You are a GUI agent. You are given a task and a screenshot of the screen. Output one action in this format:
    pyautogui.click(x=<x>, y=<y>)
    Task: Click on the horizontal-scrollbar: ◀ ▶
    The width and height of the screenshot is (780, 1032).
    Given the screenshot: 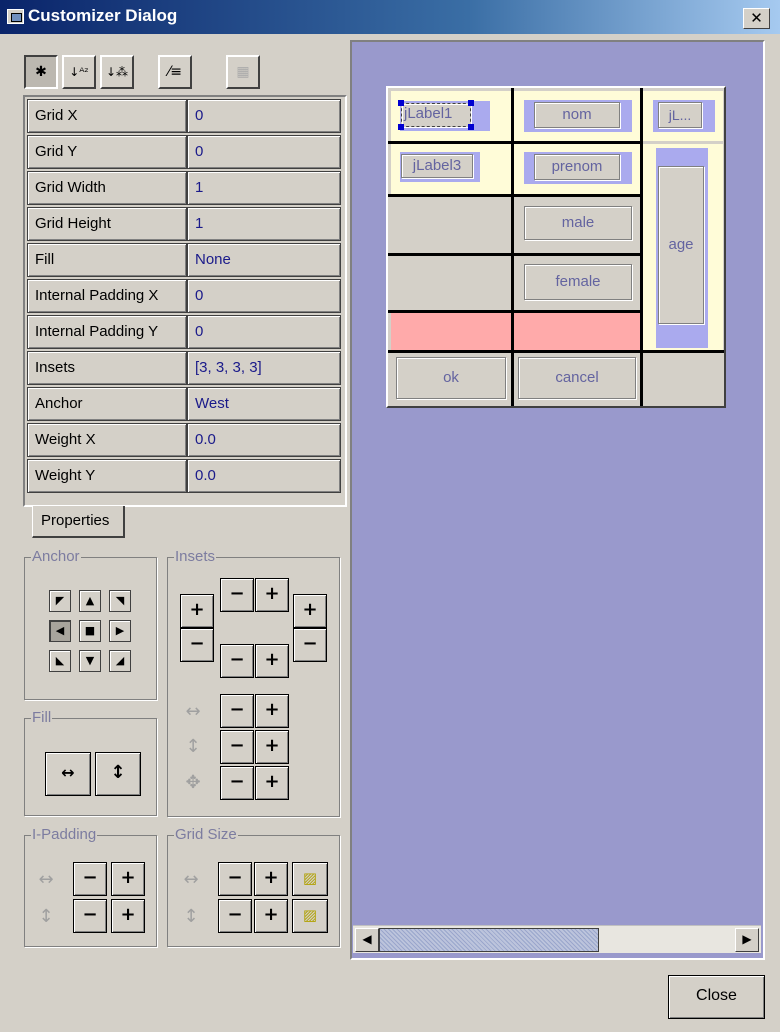 What is the action you would take?
    pyautogui.click(x=557, y=939)
    